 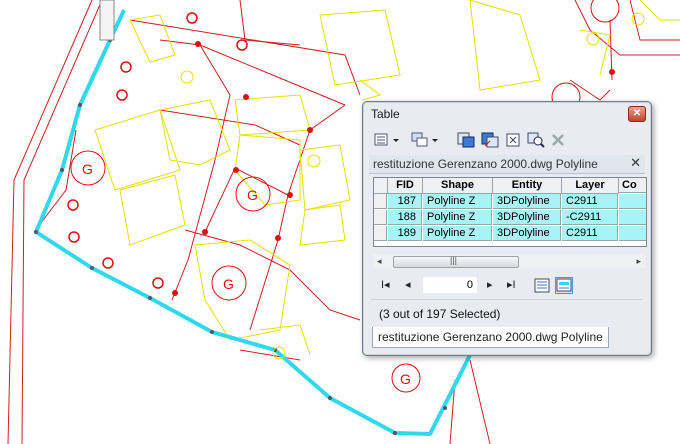 I want to click on scroll-thumb: |||, so click(x=456, y=261).